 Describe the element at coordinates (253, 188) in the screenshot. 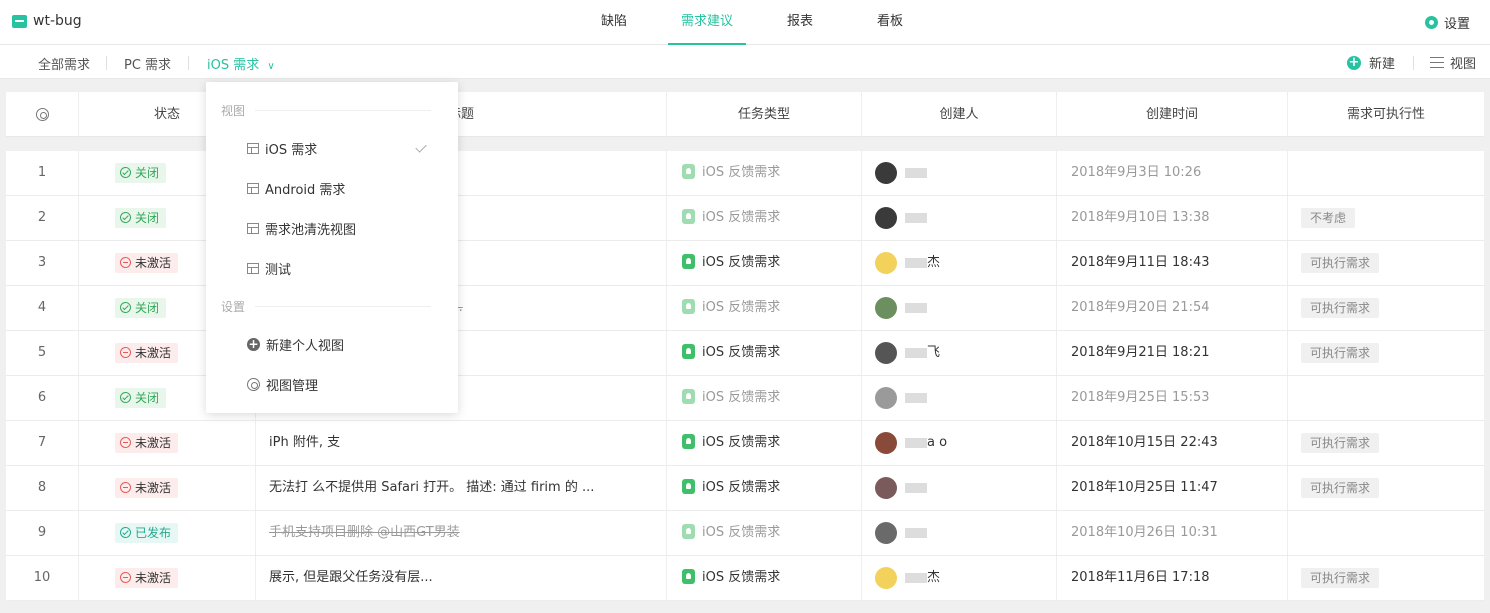

I see `table-icon` at that location.